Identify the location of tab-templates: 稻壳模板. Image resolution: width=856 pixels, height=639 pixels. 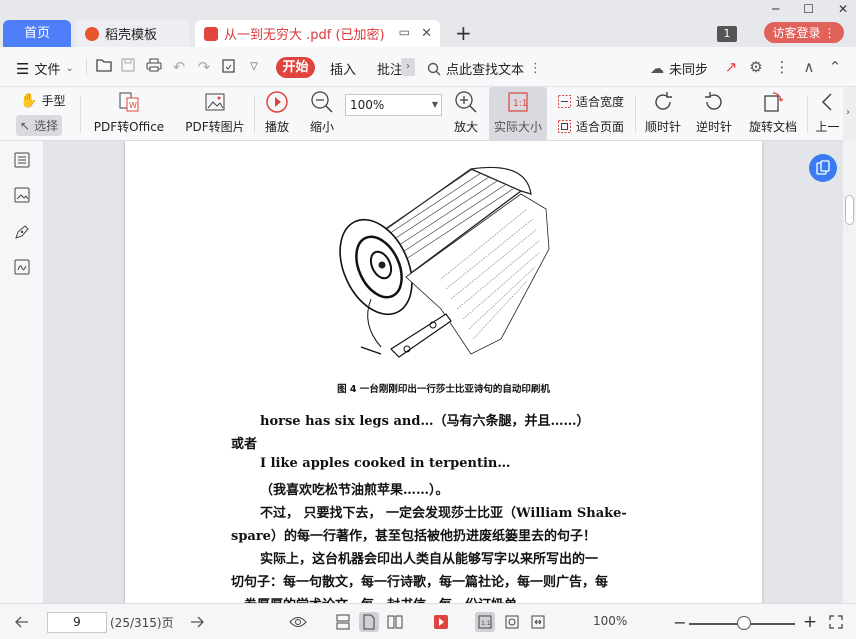
(132, 33).